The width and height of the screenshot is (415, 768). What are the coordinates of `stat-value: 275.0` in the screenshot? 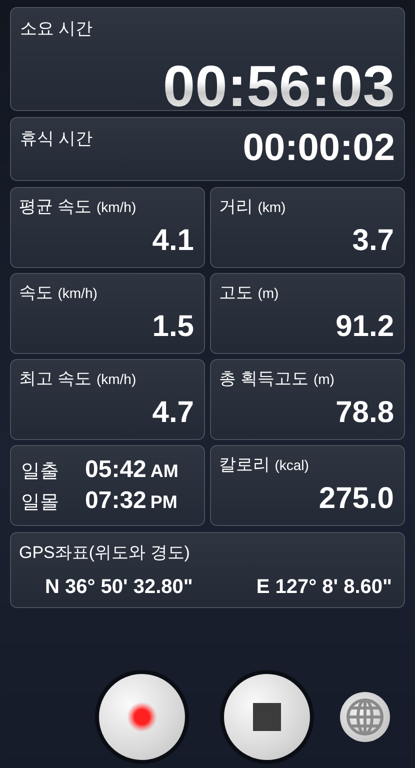 It's located at (356, 499).